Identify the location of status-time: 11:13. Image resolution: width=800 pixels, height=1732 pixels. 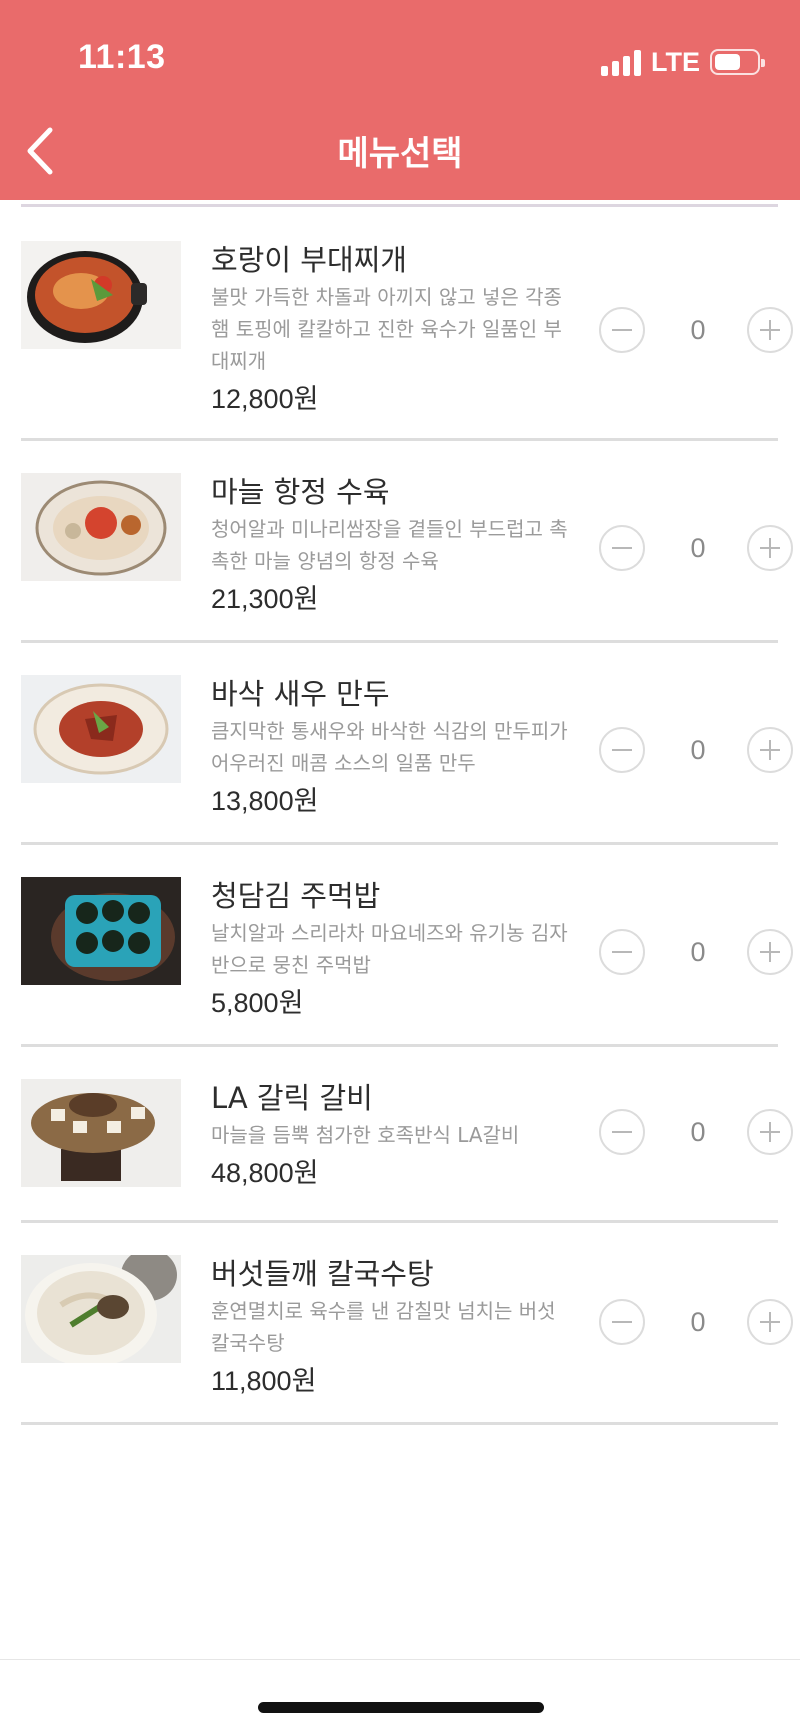
(122, 57).